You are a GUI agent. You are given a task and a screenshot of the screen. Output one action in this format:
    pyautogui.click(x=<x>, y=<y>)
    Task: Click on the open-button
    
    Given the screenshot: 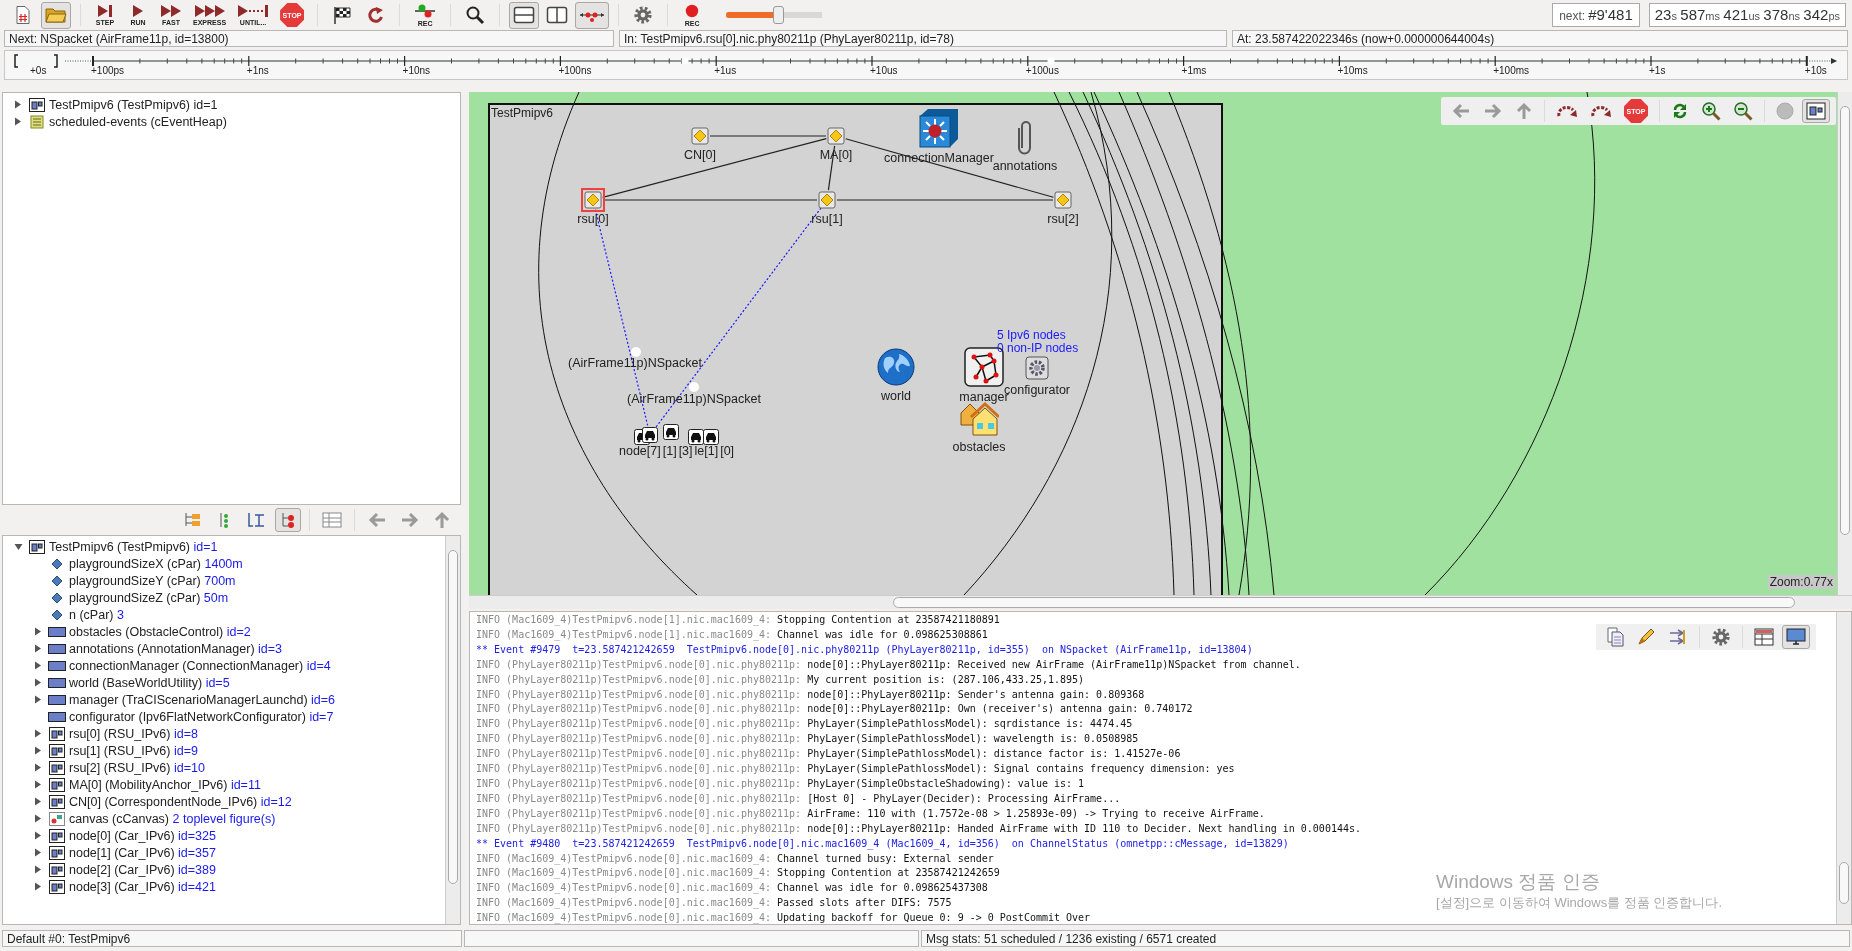 What is the action you would take?
    pyautogui.click(x=56, y=15)
    